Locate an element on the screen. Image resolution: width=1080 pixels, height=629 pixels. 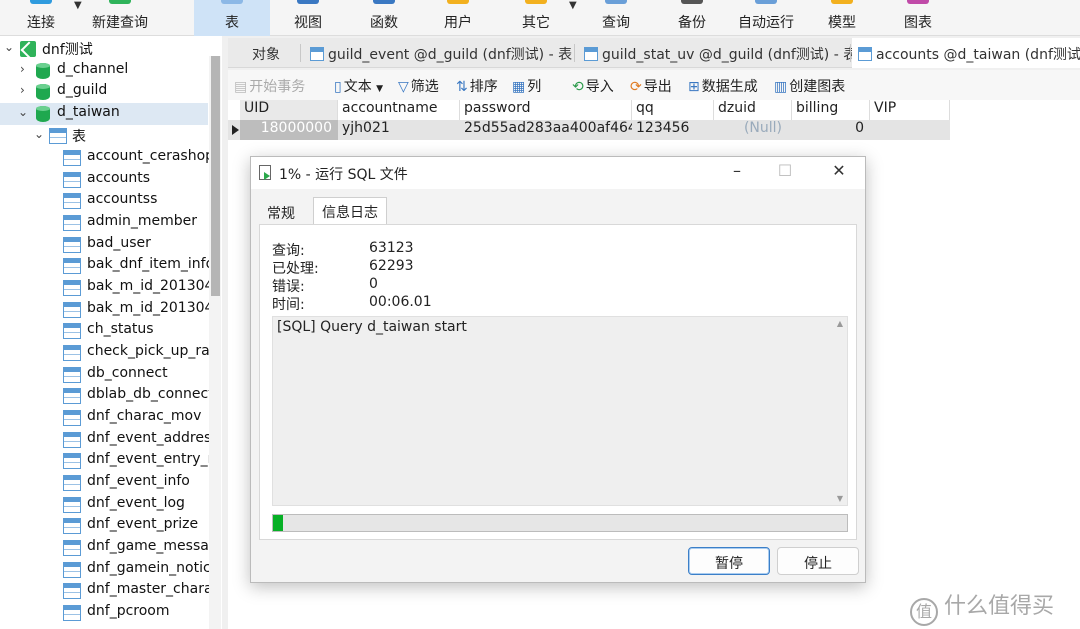
export-button: ⟳ 导出 is located at coordinates (651, 86).